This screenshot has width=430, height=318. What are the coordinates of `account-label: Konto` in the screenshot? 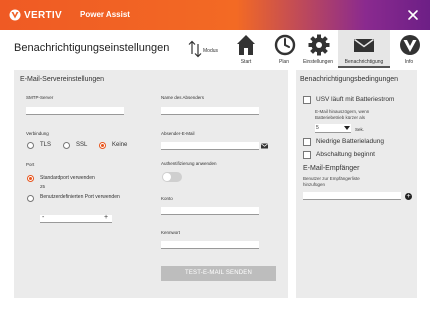 It's located at (167, 198).